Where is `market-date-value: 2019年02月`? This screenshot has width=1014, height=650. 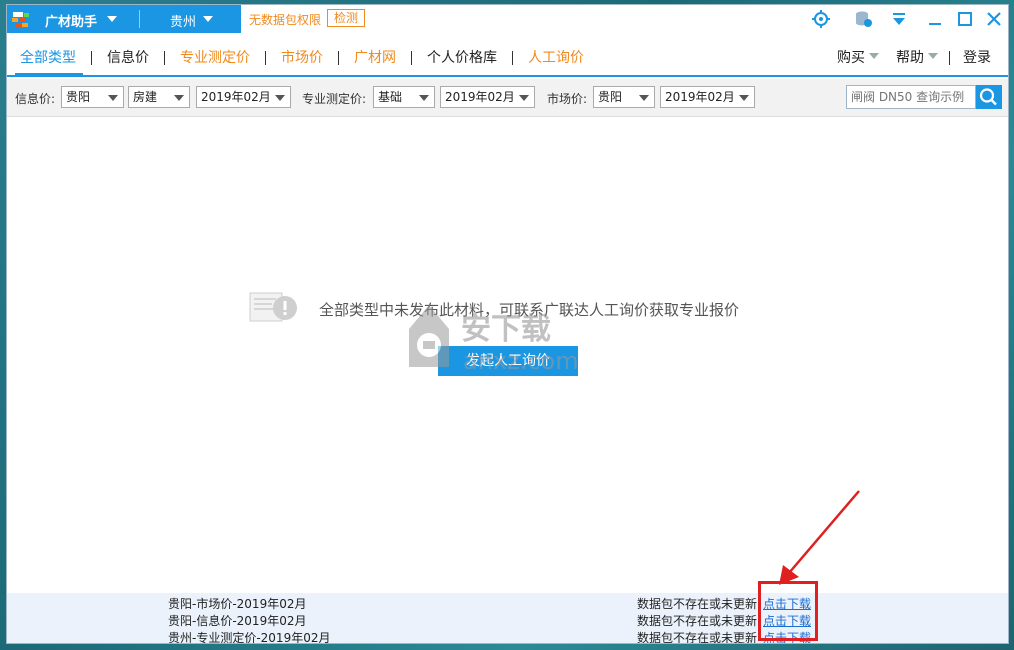 market-date-value: 2019年02月 is located at coordinates (700, 97).